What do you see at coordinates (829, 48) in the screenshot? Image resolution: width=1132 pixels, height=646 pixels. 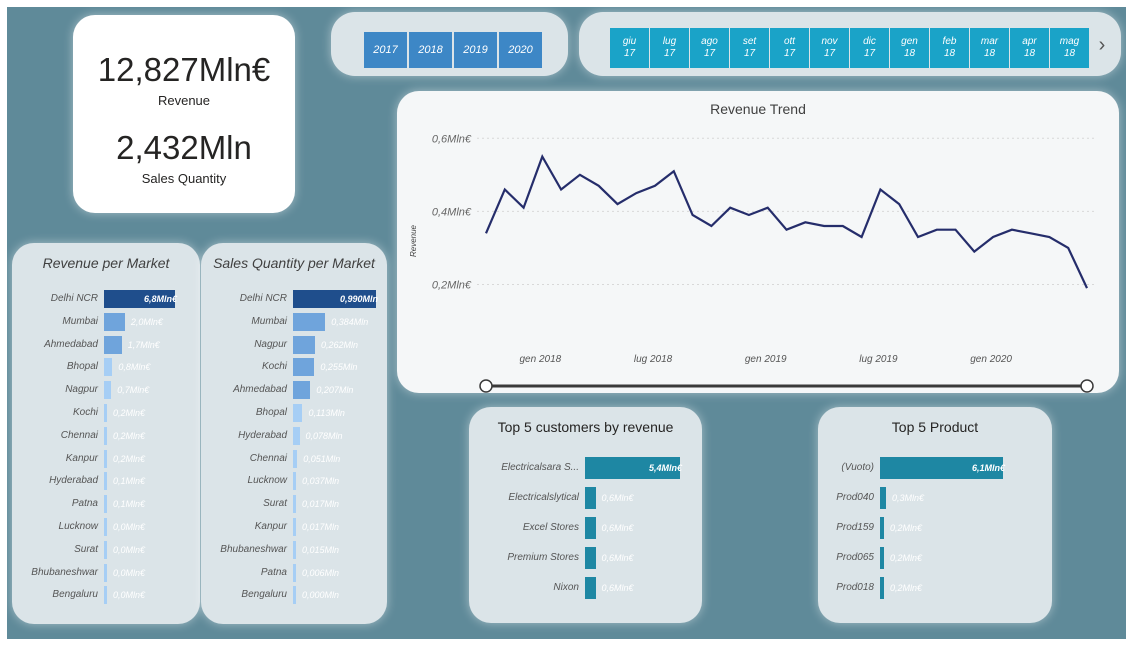 I see `month-button: nov 17` at bounding box center [829, 48].